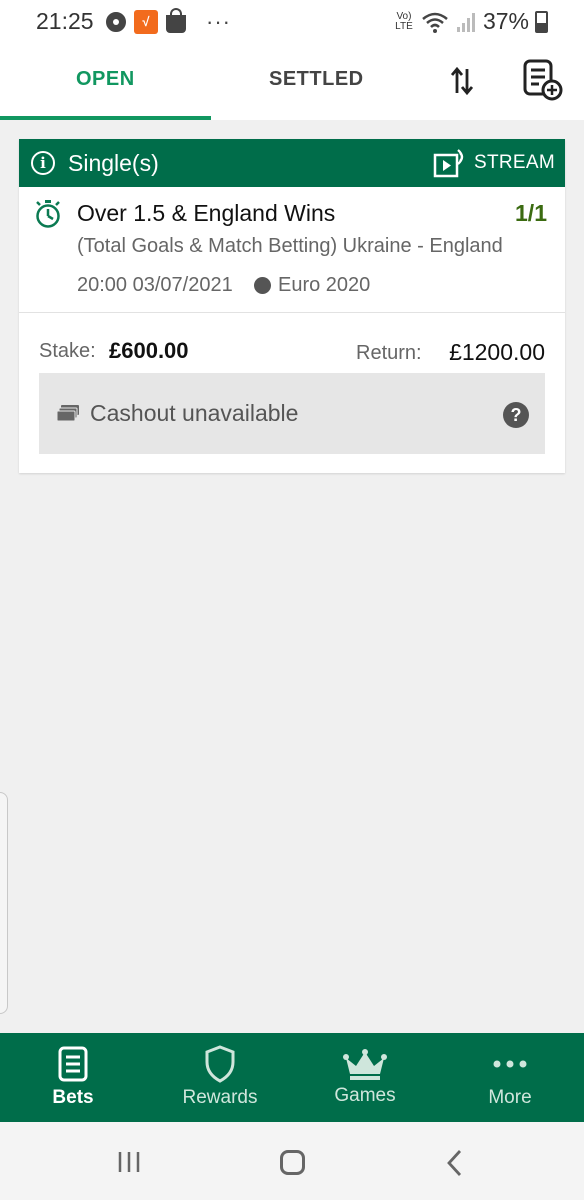 The width and height of the screenshot is (584, 1200). I want to click on recent-apps-icon, so click(129, 1162).